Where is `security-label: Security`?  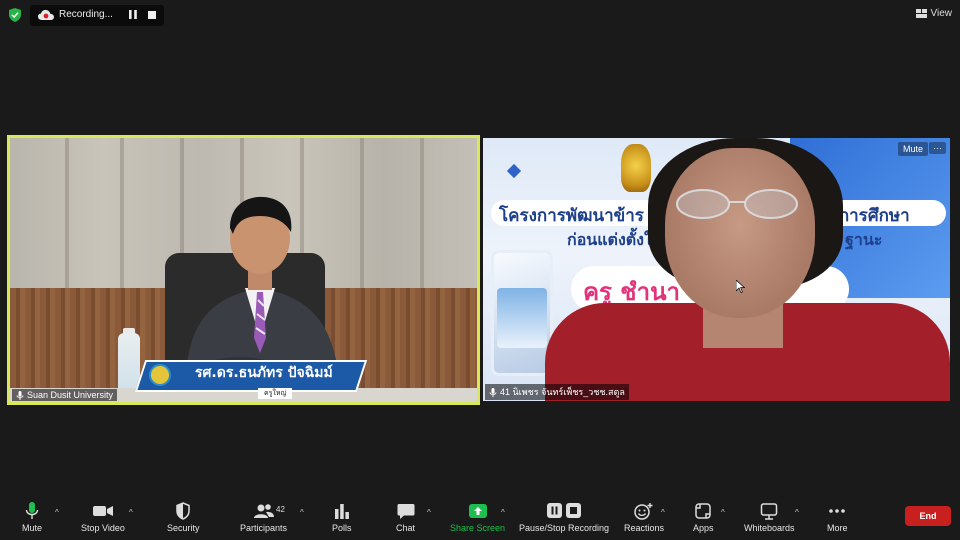 security-label: Security is located at coordinates (183, 528).